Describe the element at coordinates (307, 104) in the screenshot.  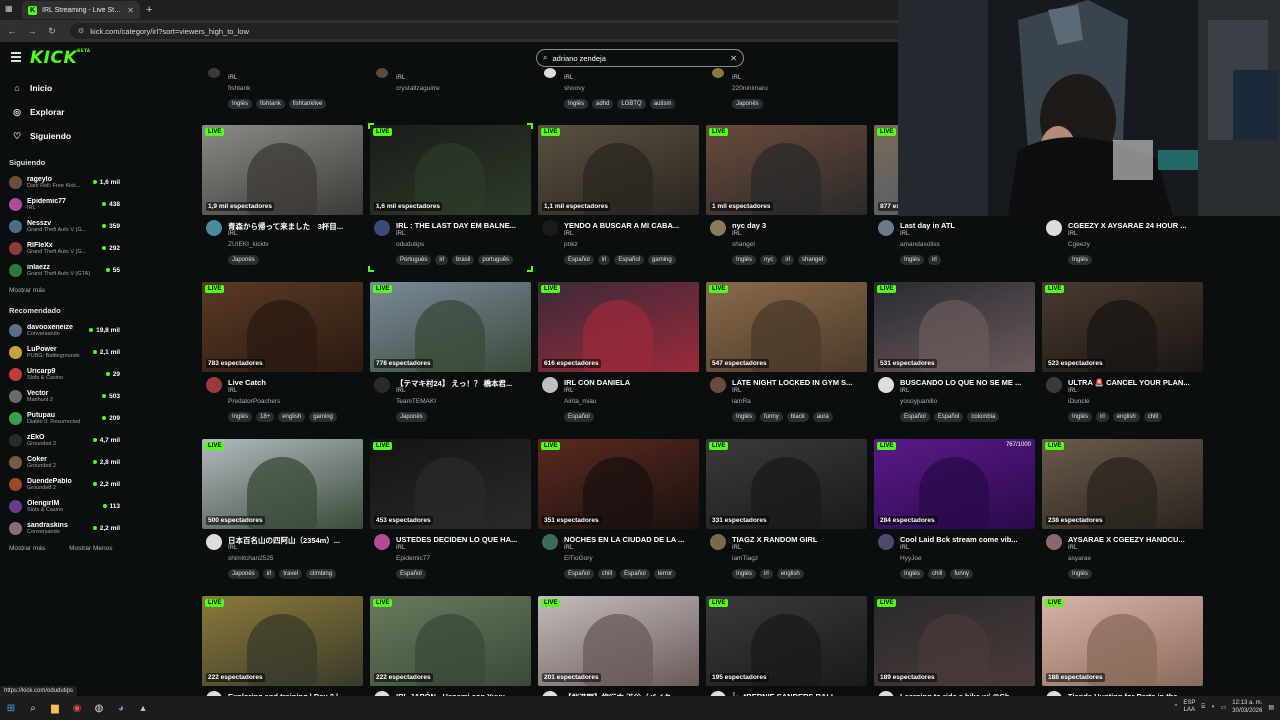
I see `stream-tag: fishtanklive` at that location.